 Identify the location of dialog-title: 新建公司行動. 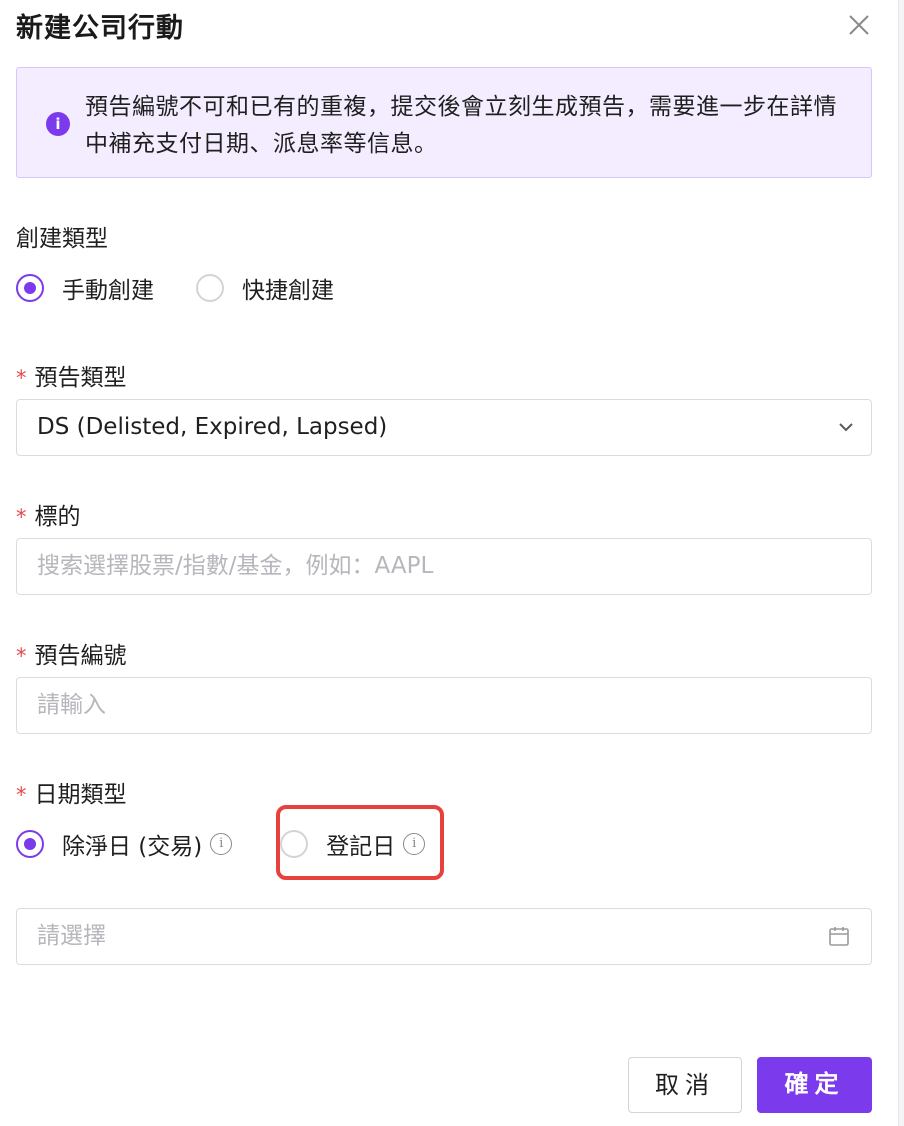
(100, 28).